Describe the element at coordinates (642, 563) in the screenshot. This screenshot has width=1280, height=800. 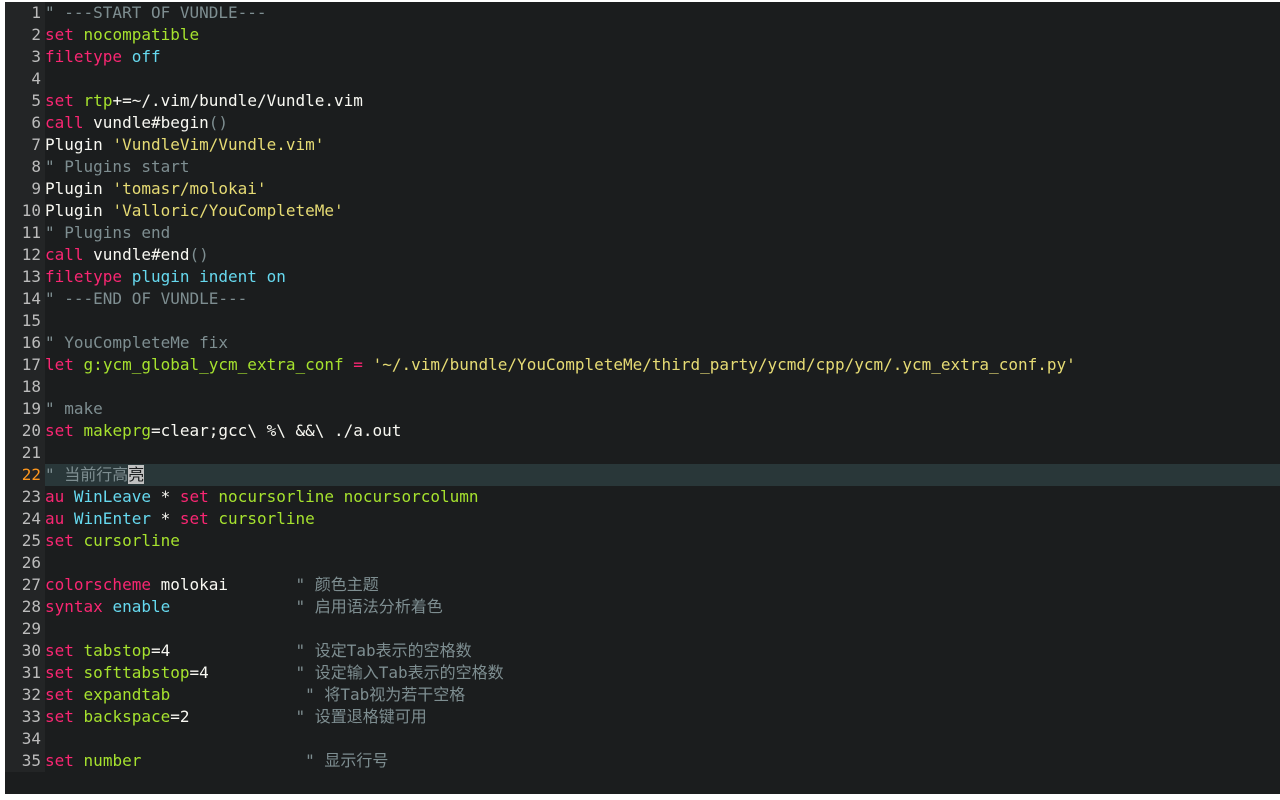
I see `code-line: 26` at that location.